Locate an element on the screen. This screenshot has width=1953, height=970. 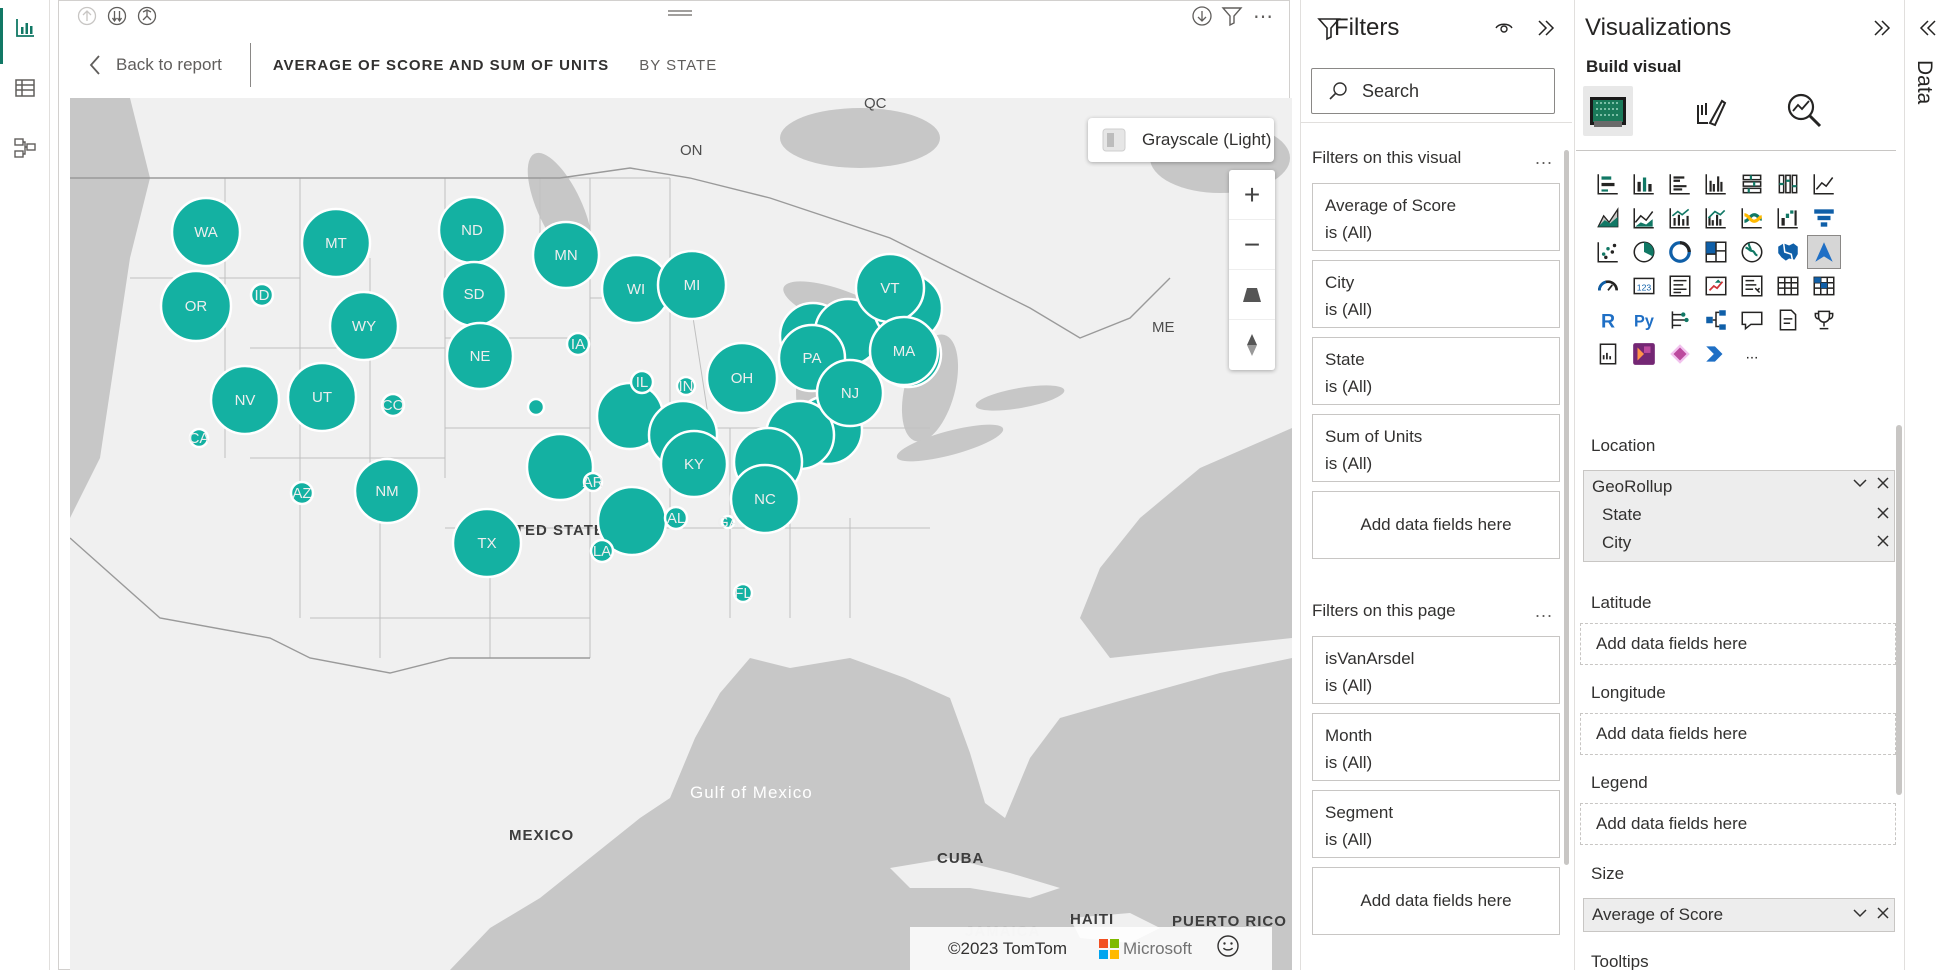
clustered-column-chart-icon is located at coordinates (1716, 184).